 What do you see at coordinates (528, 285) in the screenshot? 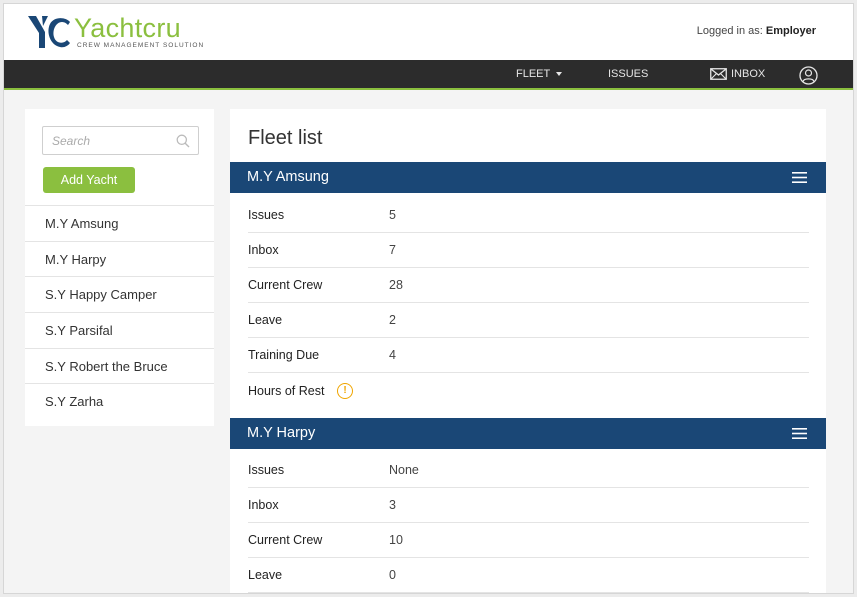
I see `detail-row-current-crew: Current Crew 28` at bounding box center [528, 285].